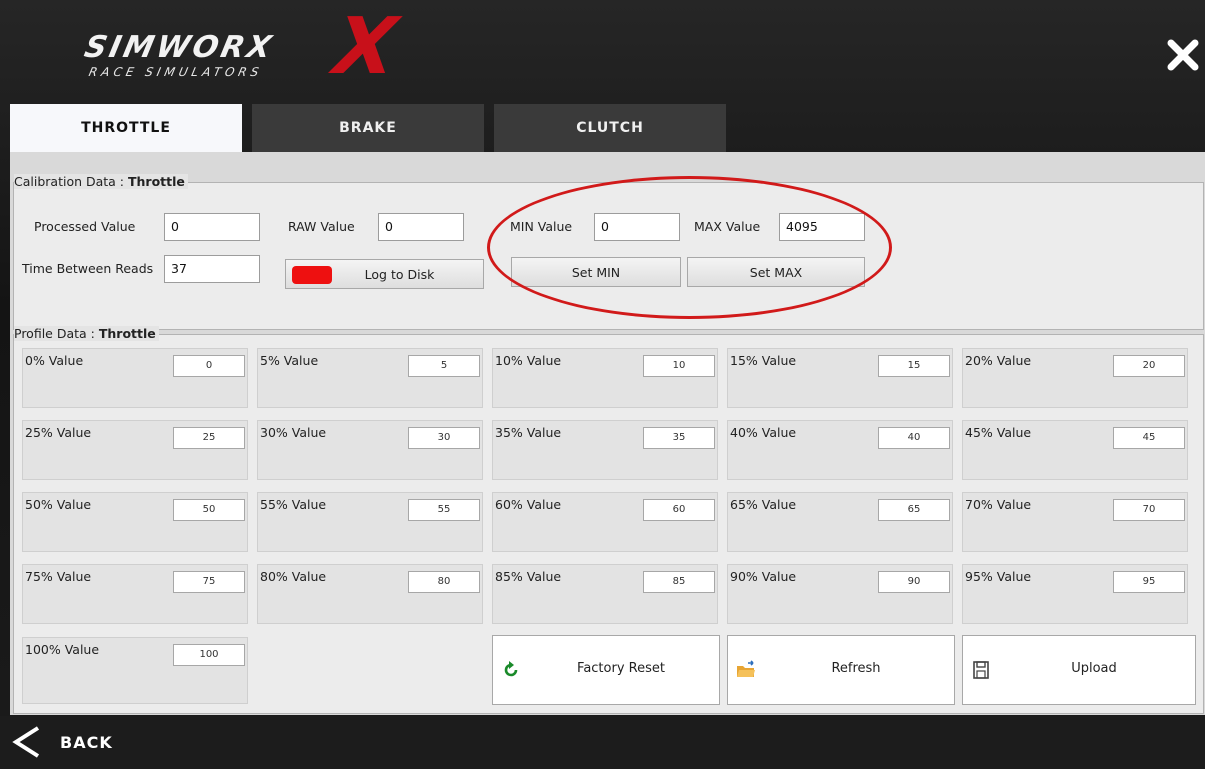 The width and height of the screenshot is (1205, 769). Describe the element at coordinates (528, 504) in the screenshot. I see `profile-cell-label: 60% Value` at that location.